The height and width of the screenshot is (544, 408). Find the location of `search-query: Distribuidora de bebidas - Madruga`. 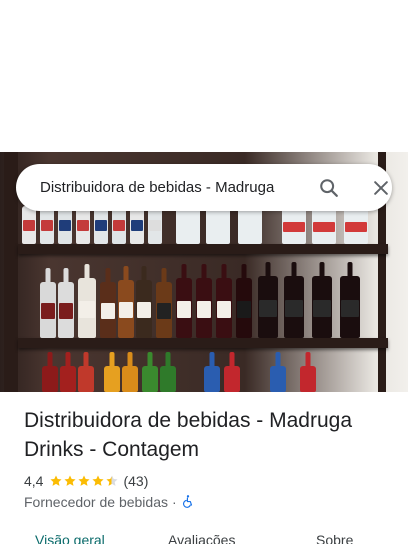

search-query: Distribuidora de bebidas - Madruga is located at coordinates (171, 187).